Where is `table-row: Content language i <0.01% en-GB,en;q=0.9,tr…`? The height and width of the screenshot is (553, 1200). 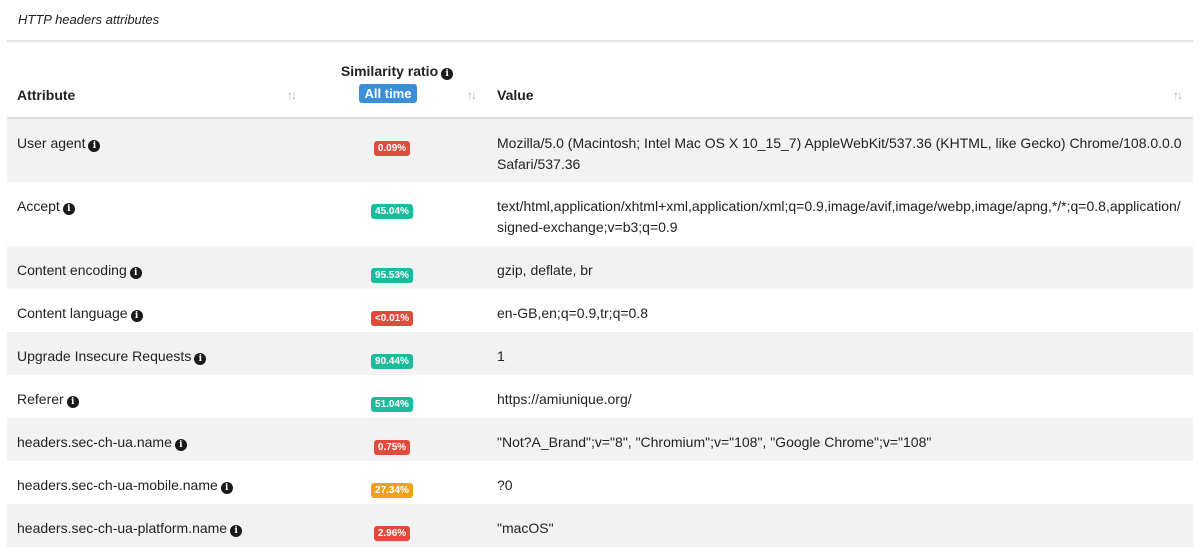 table-row: Content language i <0.01% en-GB,en;q=0.9,tr… is located at coordinates (600, 310).